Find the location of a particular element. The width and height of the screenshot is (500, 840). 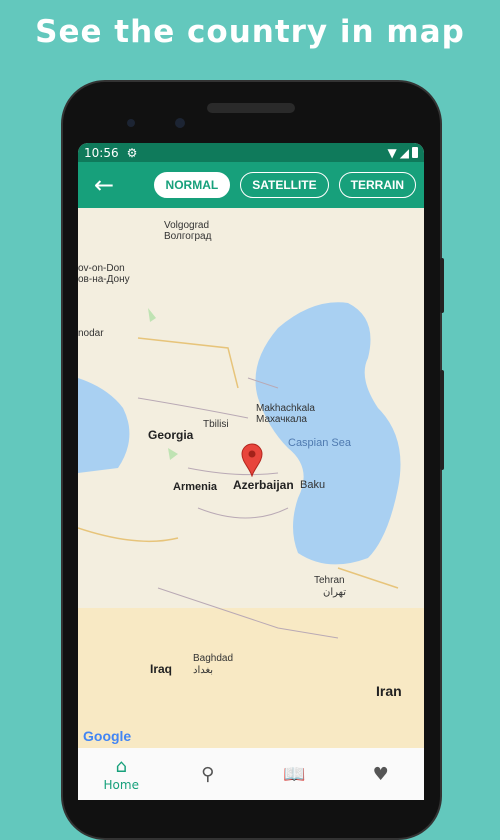

nav-favorites: ♥ is located at coordinates (381, 774).